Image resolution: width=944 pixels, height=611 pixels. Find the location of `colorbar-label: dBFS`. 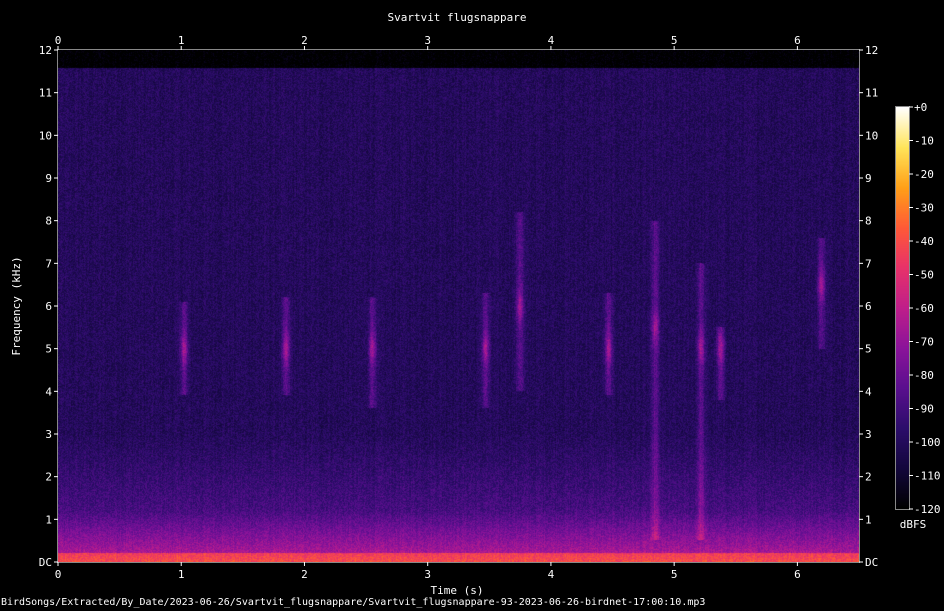

colorbar-label: dBFS is located at coordinates (913, 524).